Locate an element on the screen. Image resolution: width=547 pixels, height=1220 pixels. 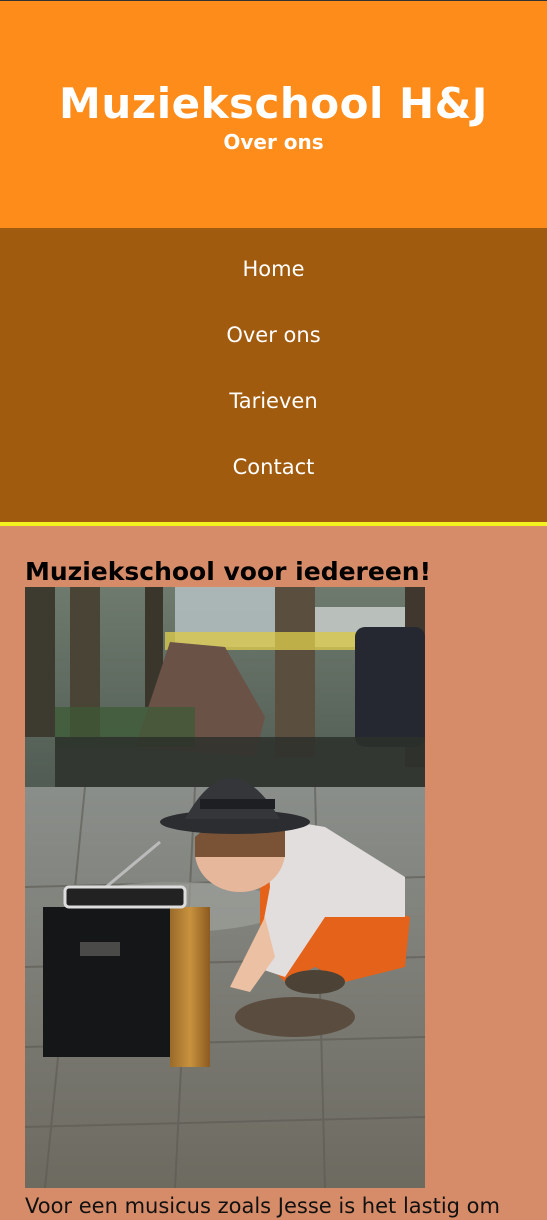
nav-item-over-ons: Over ons is located at coordinates (273, 331).